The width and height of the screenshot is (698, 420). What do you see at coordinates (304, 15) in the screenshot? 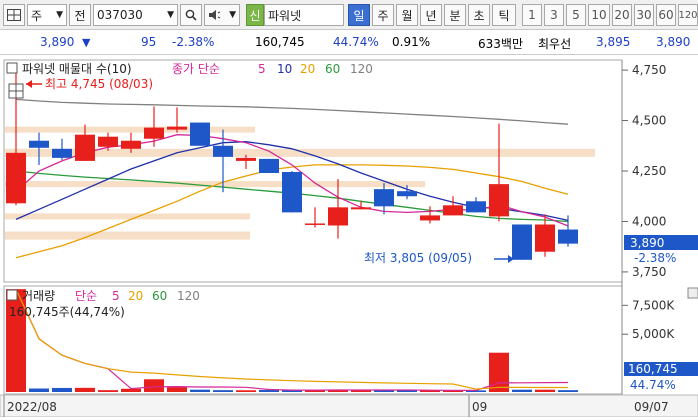
I see `stock-name: 파워넷` at bounding box center [304, 15].